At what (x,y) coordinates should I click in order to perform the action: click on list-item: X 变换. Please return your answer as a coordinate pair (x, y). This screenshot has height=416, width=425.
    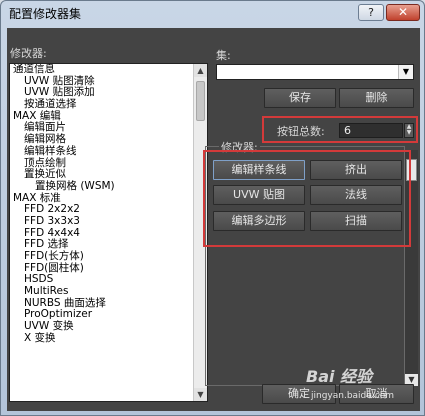
    Looking at the image, I should click on (102, 338).